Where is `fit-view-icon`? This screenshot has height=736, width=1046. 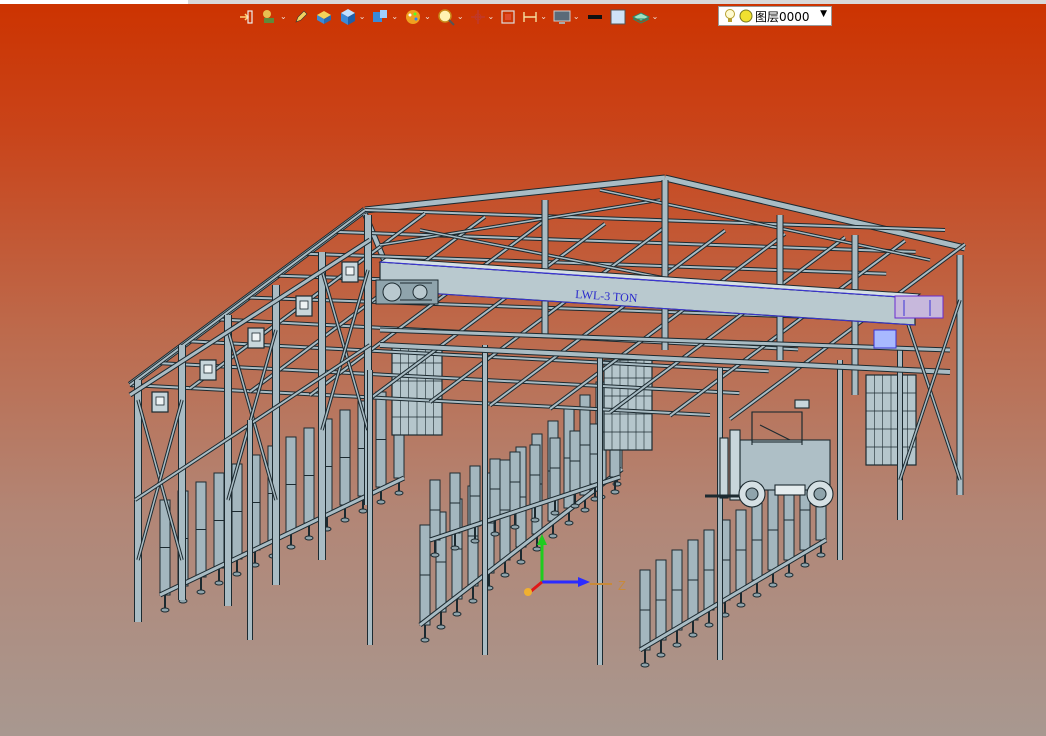
fit-view-icon is located at coordinates (508, 17).